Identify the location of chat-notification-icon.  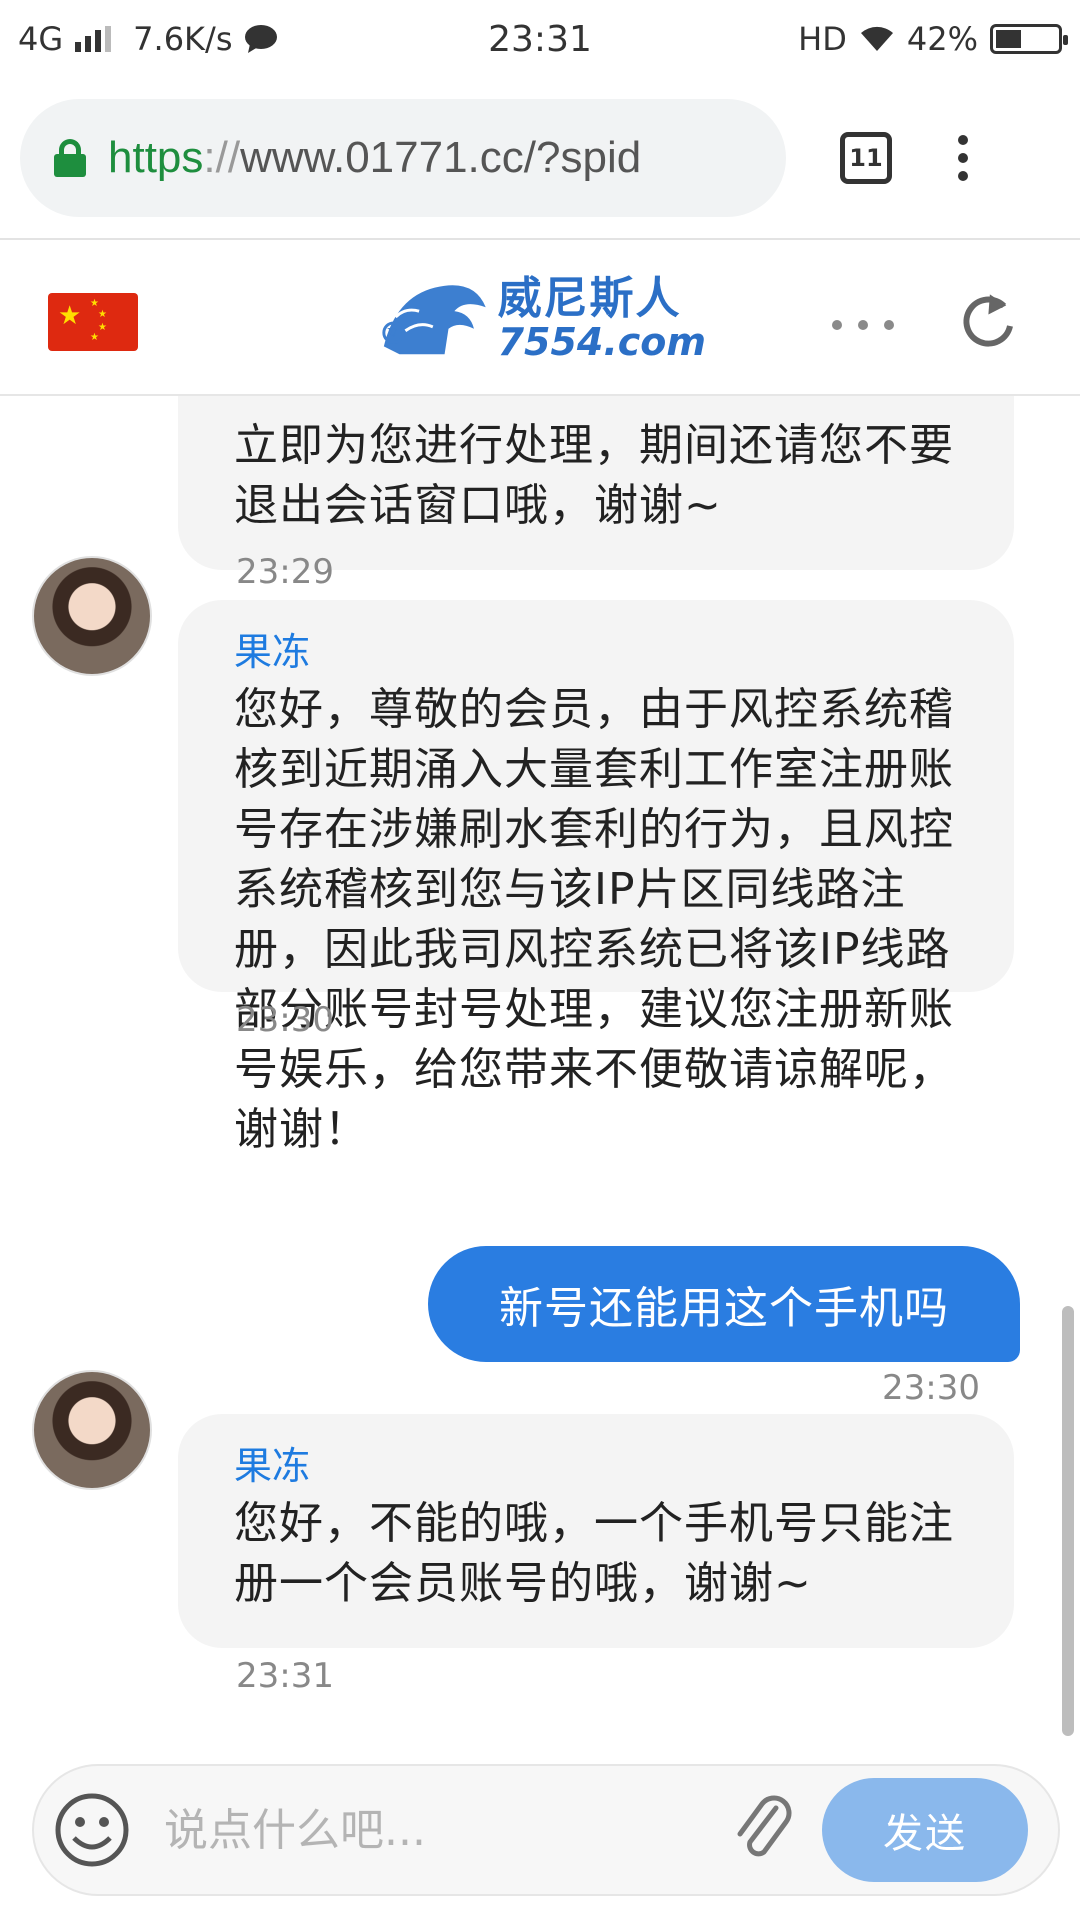
(261, 39).